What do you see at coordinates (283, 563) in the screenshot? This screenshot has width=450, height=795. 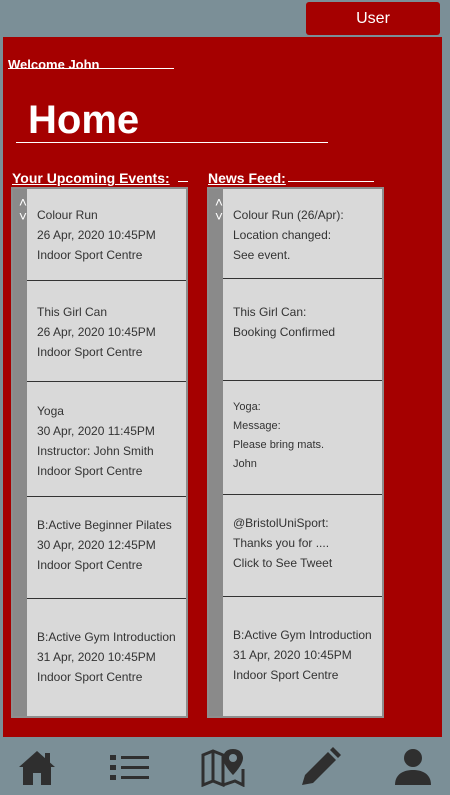 I see `news-line: Click to See Tweet` at bounding box center [283, 563].